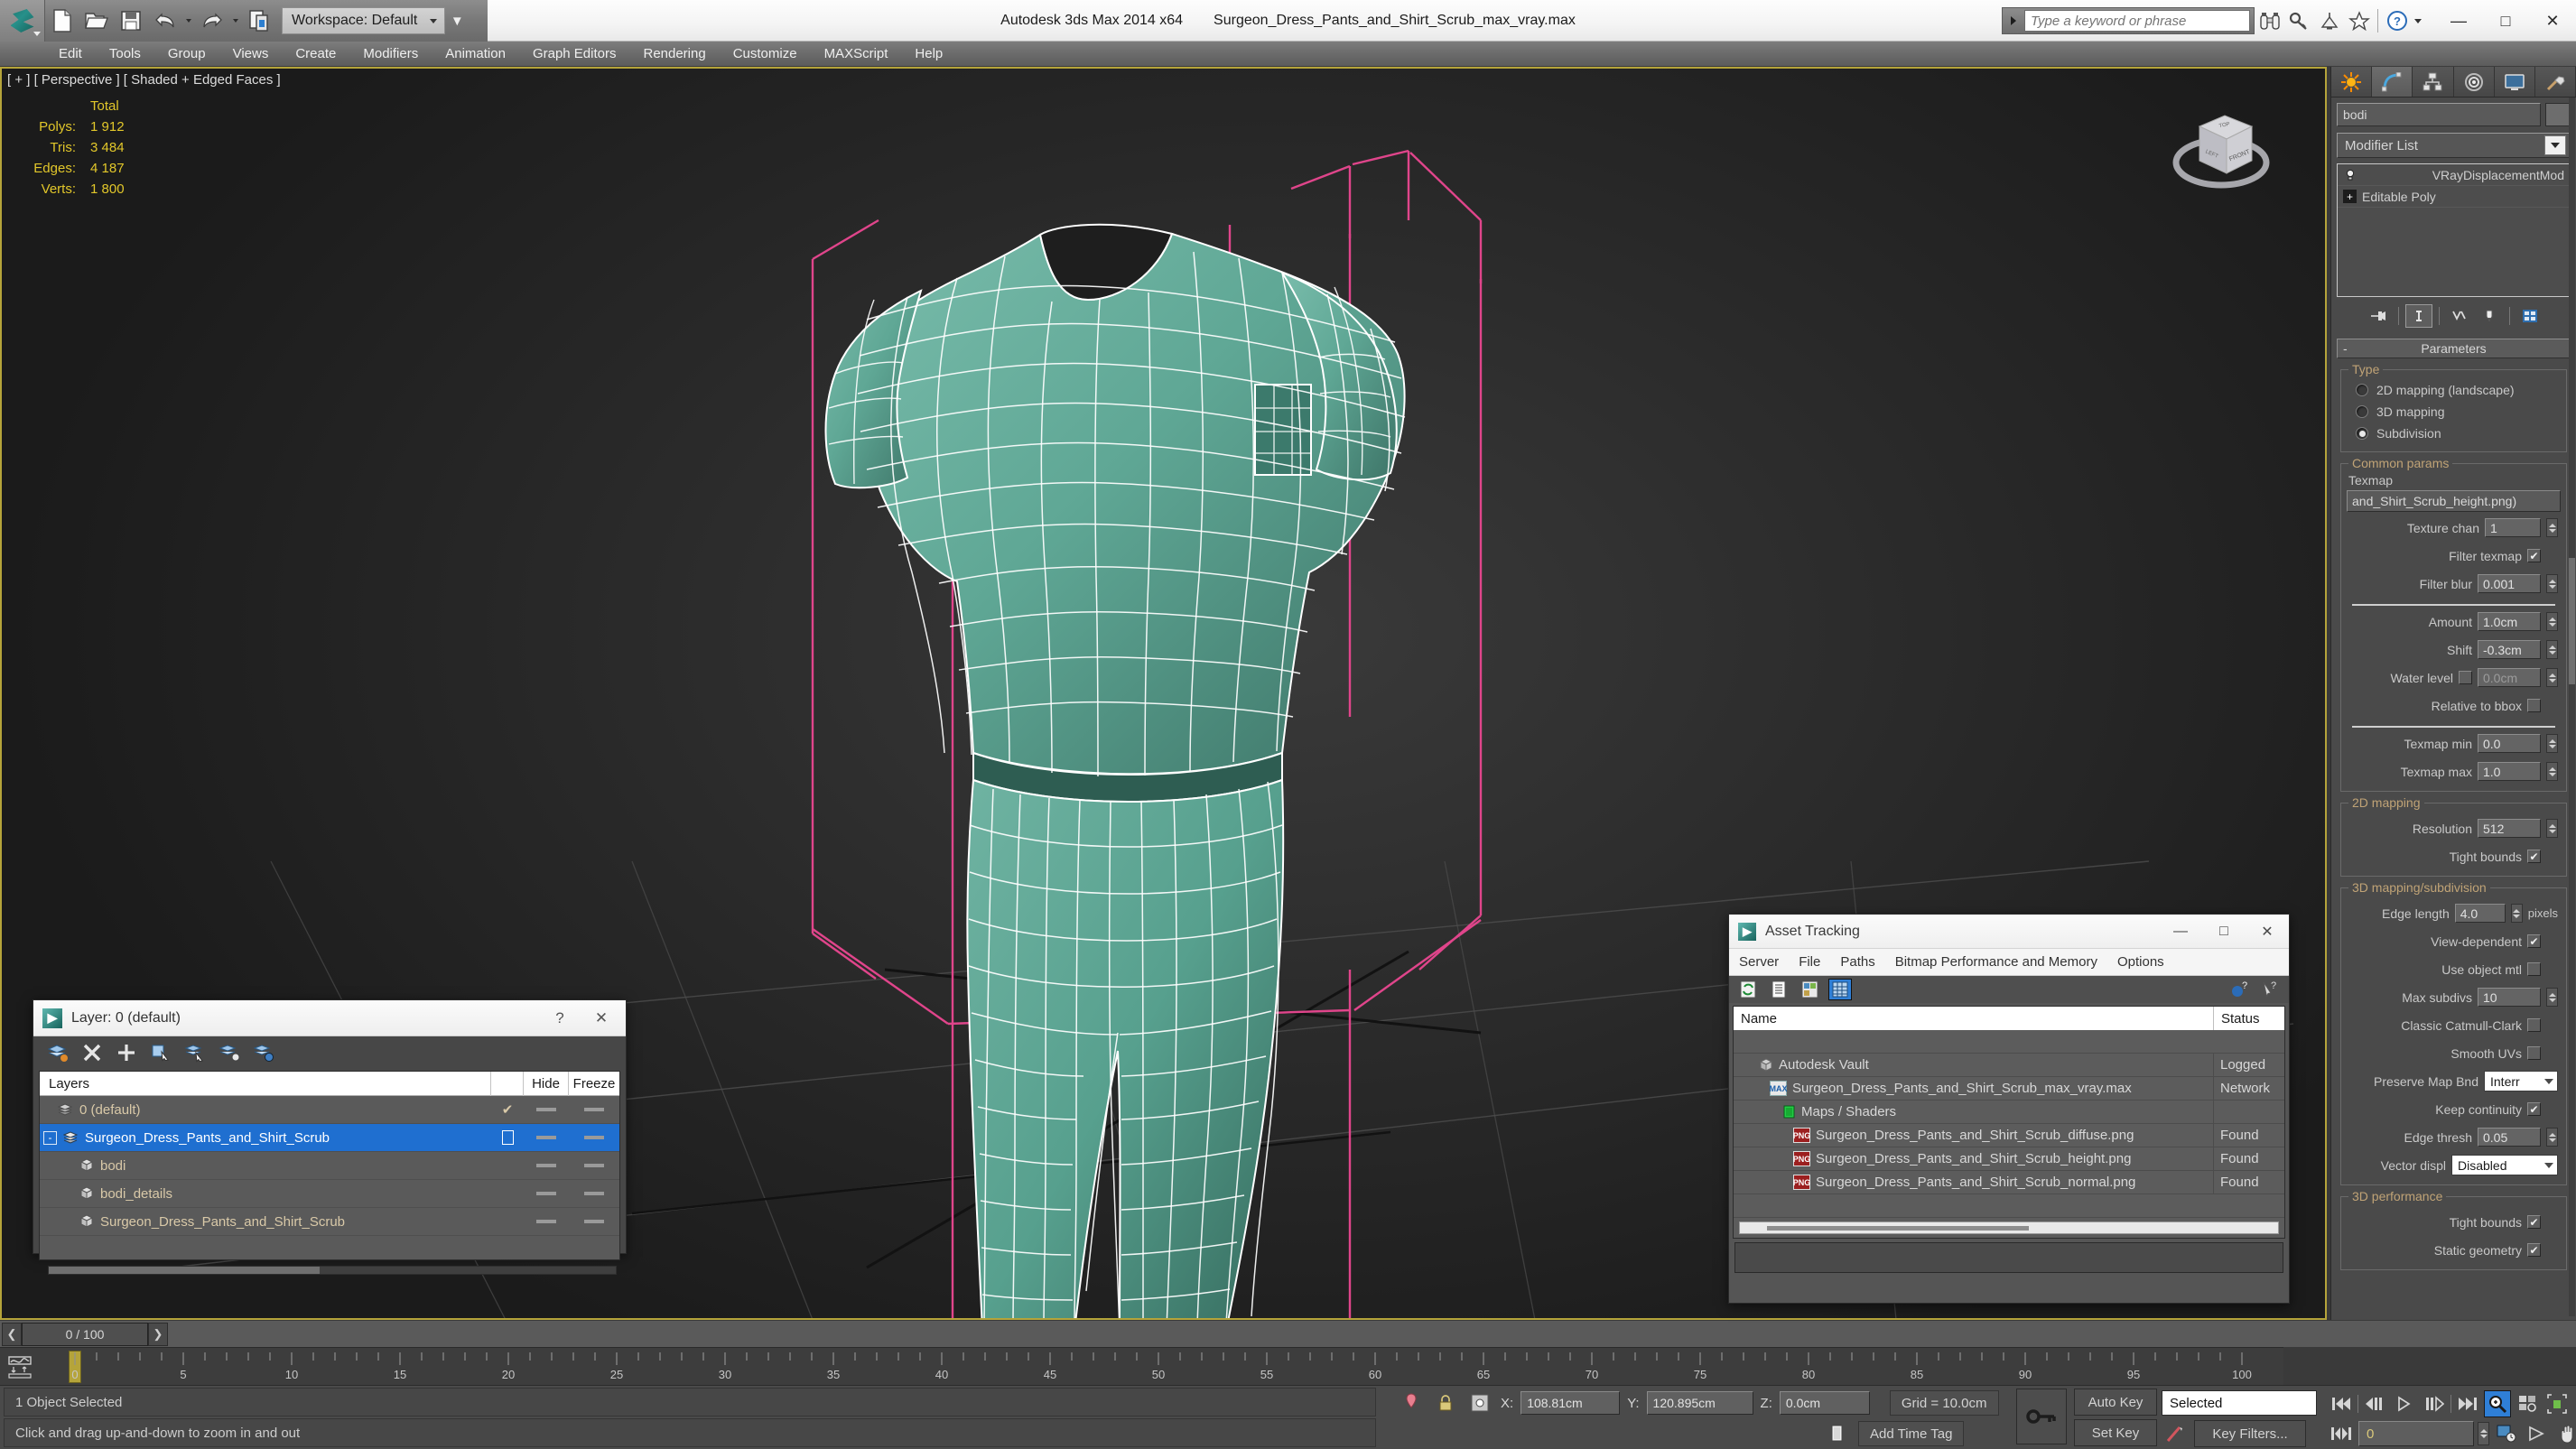 The height and width of the screenshot is (1449, 2576). I want to click on edge-thresh-spinner, so click(2552, 1137).